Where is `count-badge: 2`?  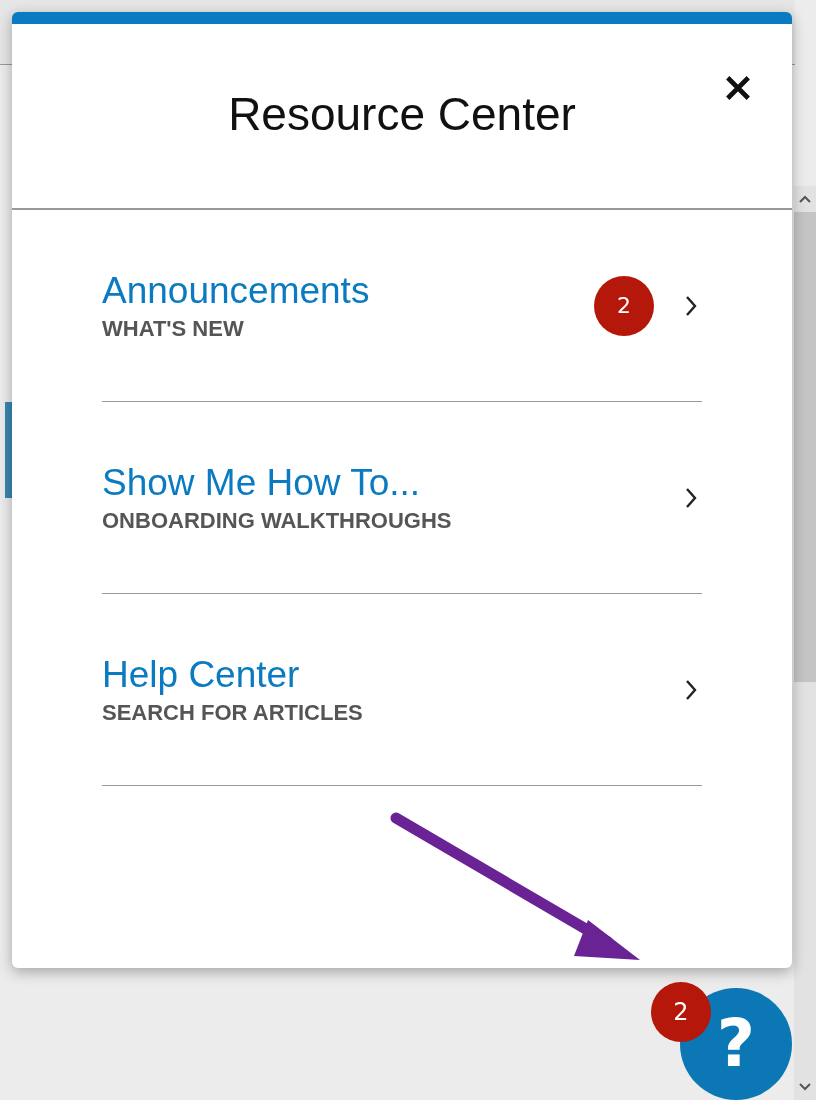
count-badge: 2 is located at coordinates (624, 305).